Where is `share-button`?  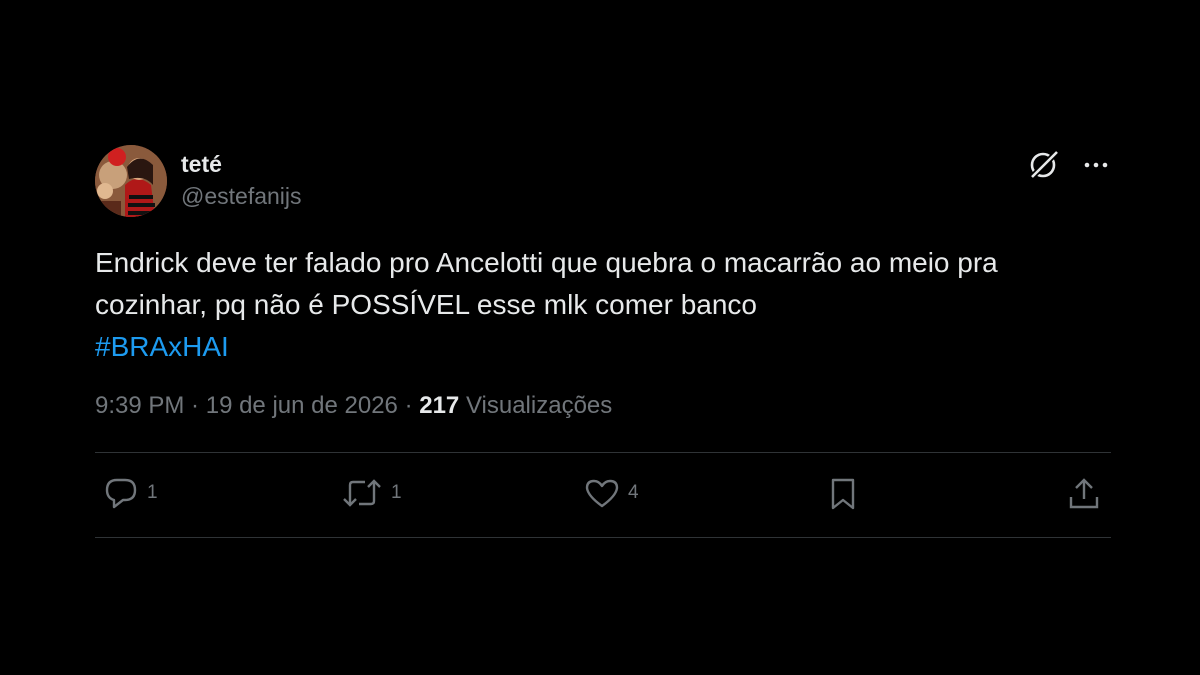
share-button is located at coordinates (1084, 494).